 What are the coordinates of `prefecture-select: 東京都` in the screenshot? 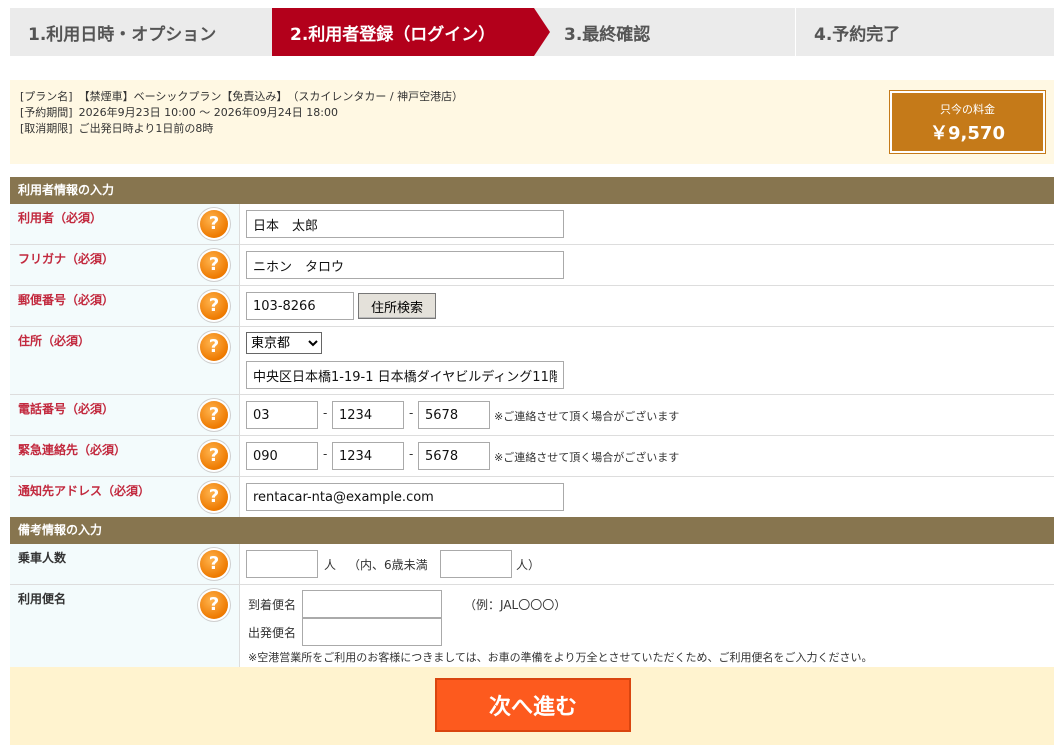 It's located at (284, 343).